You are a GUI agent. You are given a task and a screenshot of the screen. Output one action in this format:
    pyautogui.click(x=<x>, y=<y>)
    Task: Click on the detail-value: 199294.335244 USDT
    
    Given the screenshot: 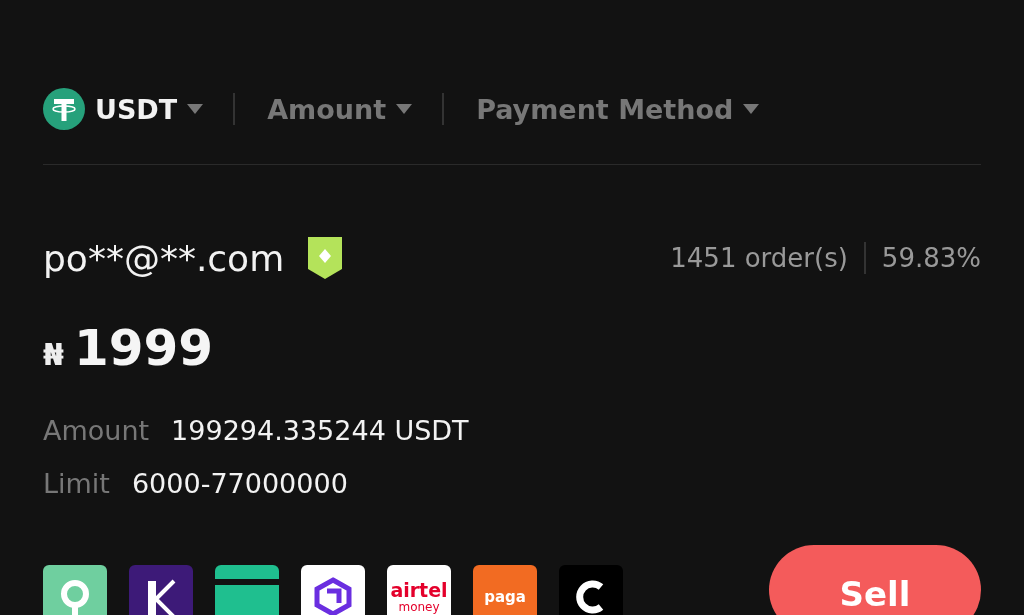 What is the action you would take?
    pyautogui.click(x=320, y=430)
    